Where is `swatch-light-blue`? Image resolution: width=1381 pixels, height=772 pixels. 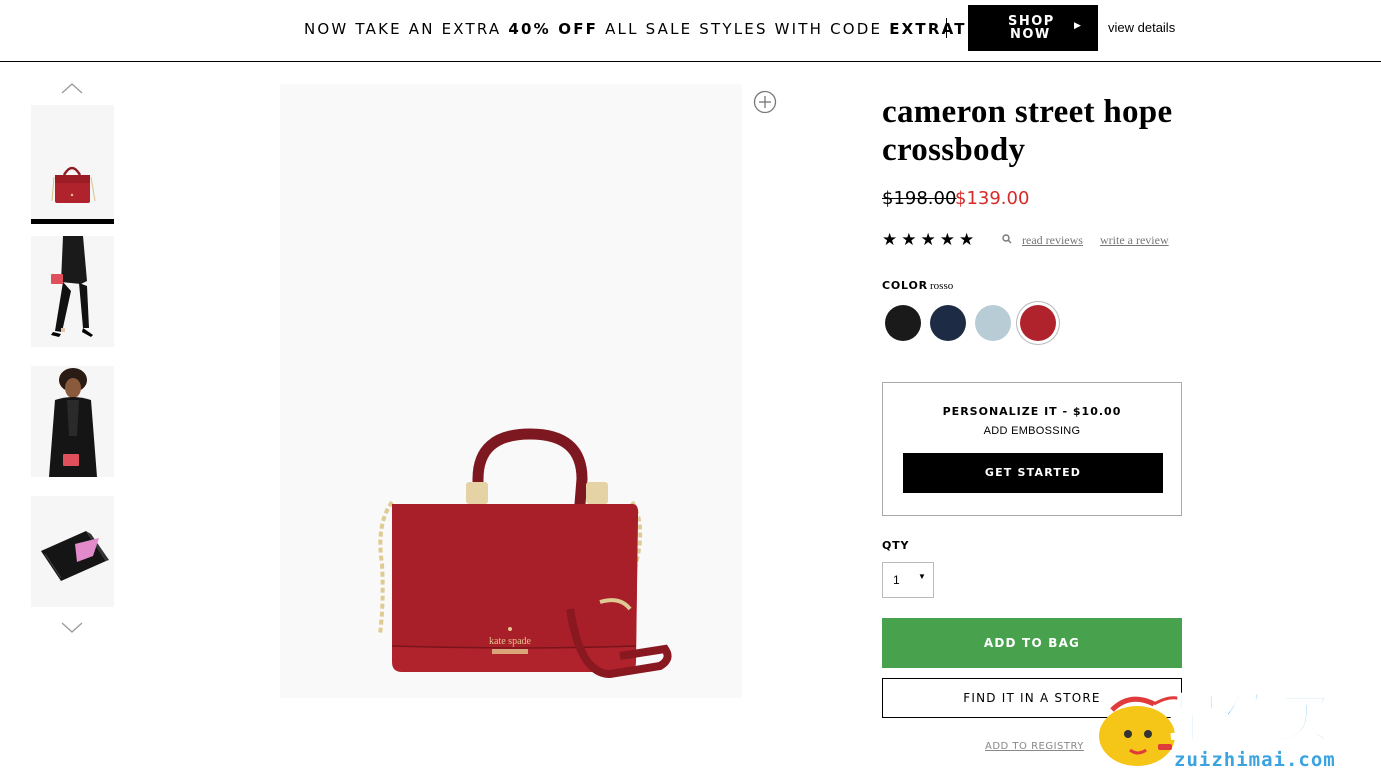 swatch-light-blue is located at coordinates (993, 323).